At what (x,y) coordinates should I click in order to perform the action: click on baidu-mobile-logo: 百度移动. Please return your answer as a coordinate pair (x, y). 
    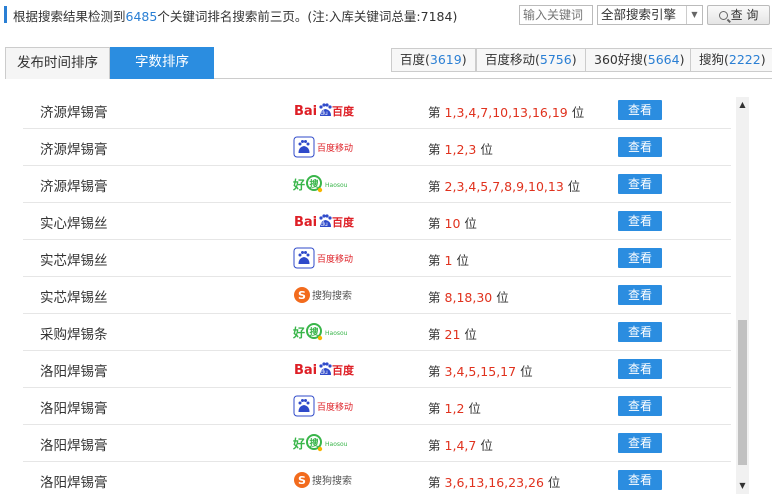
    Looking at the image, I should click on (323, 406).